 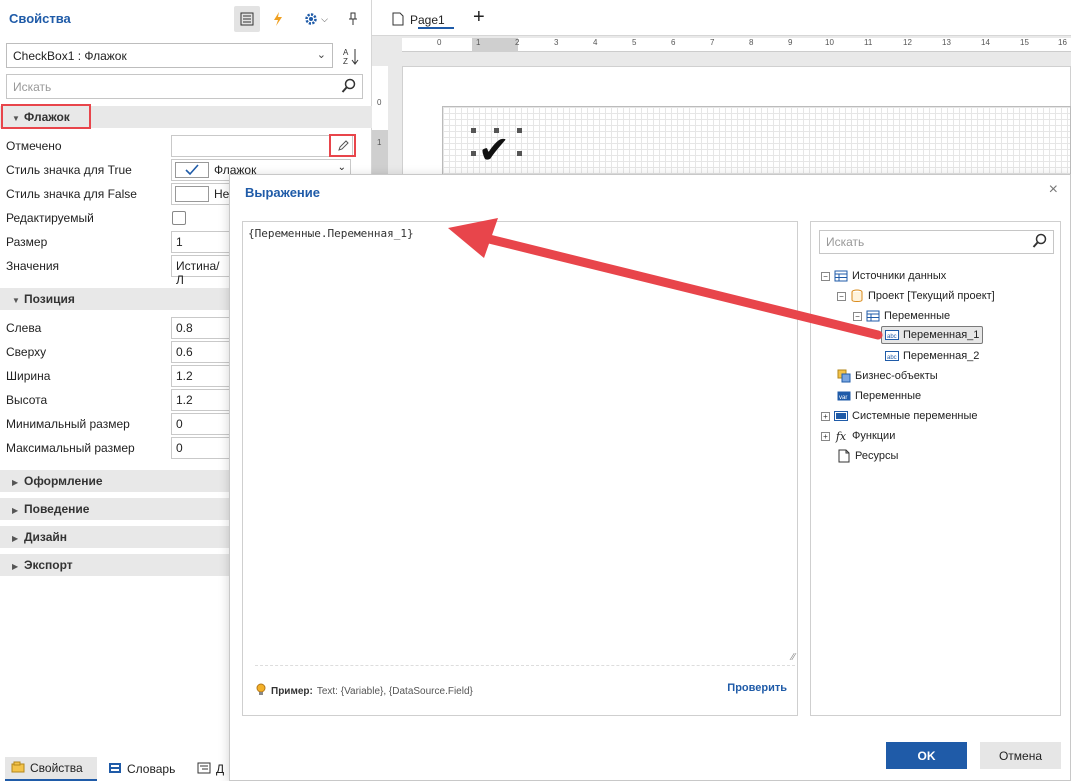 I want to click on sort-az-icon: AZ, so click(x=351, y=56).